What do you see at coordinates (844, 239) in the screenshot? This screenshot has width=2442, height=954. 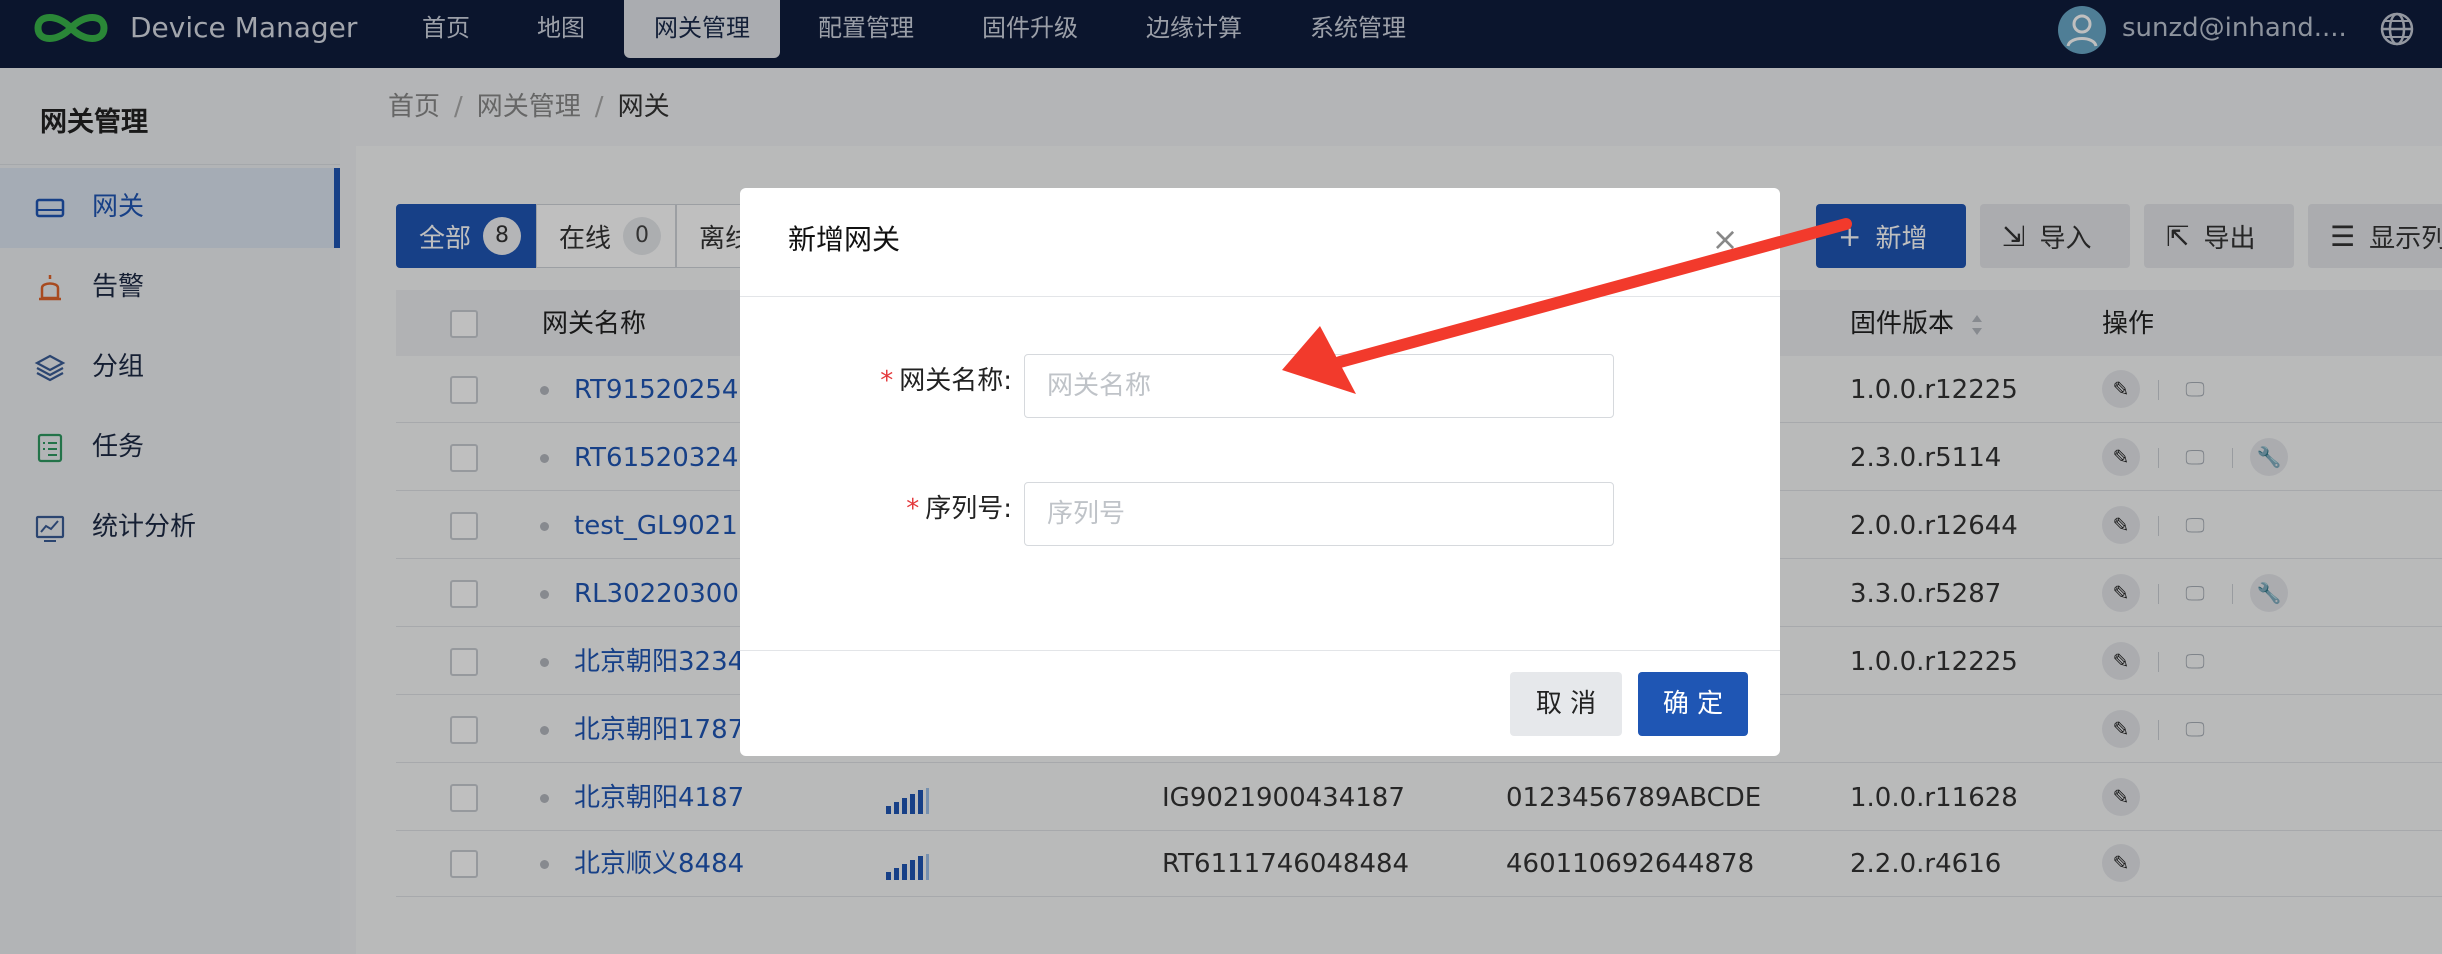 I see `dialog-title: 新增网关` at bounding box center [844, 239].